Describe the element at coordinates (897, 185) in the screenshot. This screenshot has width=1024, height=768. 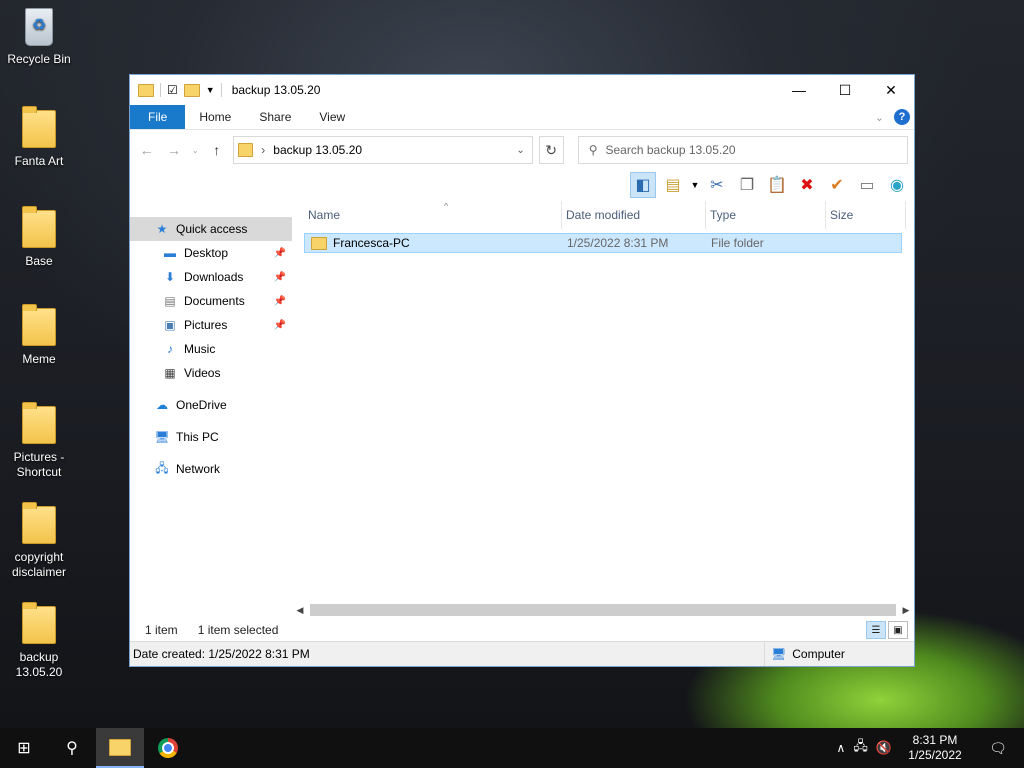
I see `globe-icon: ◉` at that location.